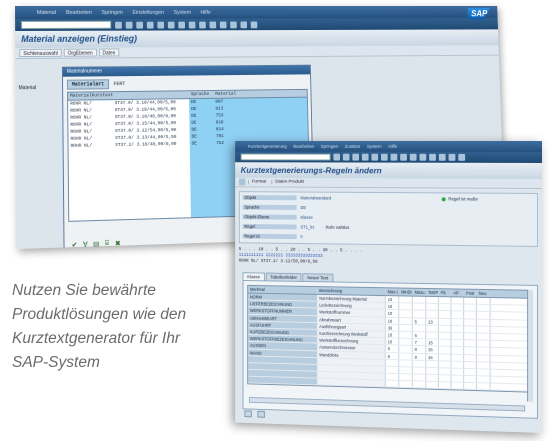 Image resolution: width=557 pixels, height=441 pixels. I want to click on cell-max-len: 30, so click(392, 327).